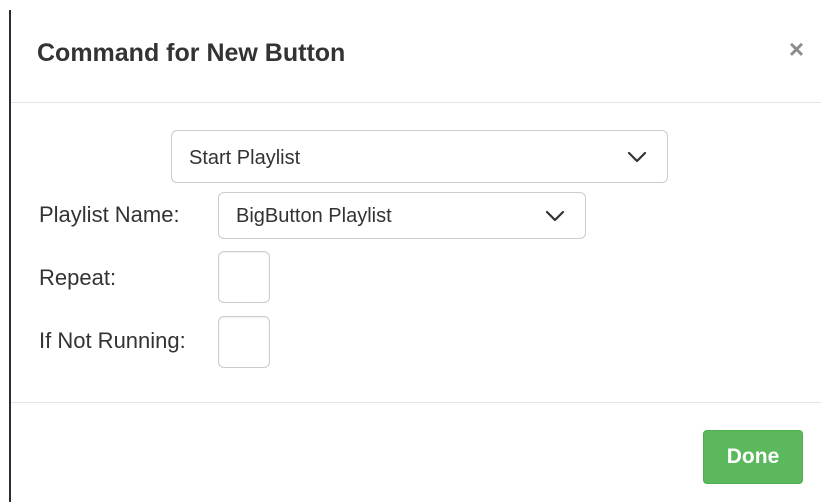  Describe the element at coordinates (112, 340) in the screenshot. I see `if-not-running-label: If Not Running:` at that location.